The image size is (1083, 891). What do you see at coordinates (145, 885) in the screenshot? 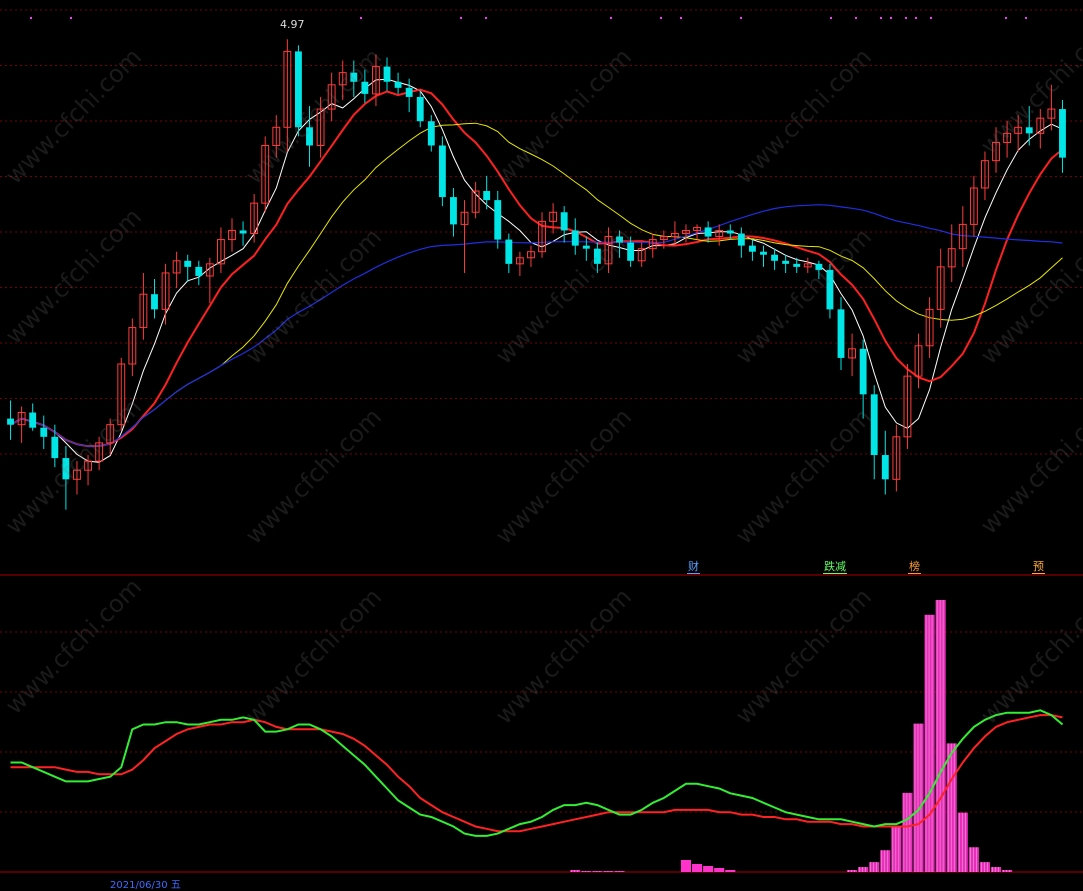
I see `date-cursor-label: 2021/06/30 五` at bounding box center [145, 885].